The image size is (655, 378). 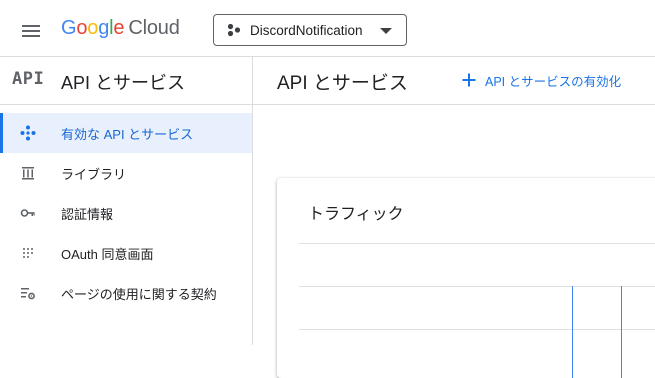 I want to click on sidebar-item-label: 認証情報, so click(x=87, y=214).